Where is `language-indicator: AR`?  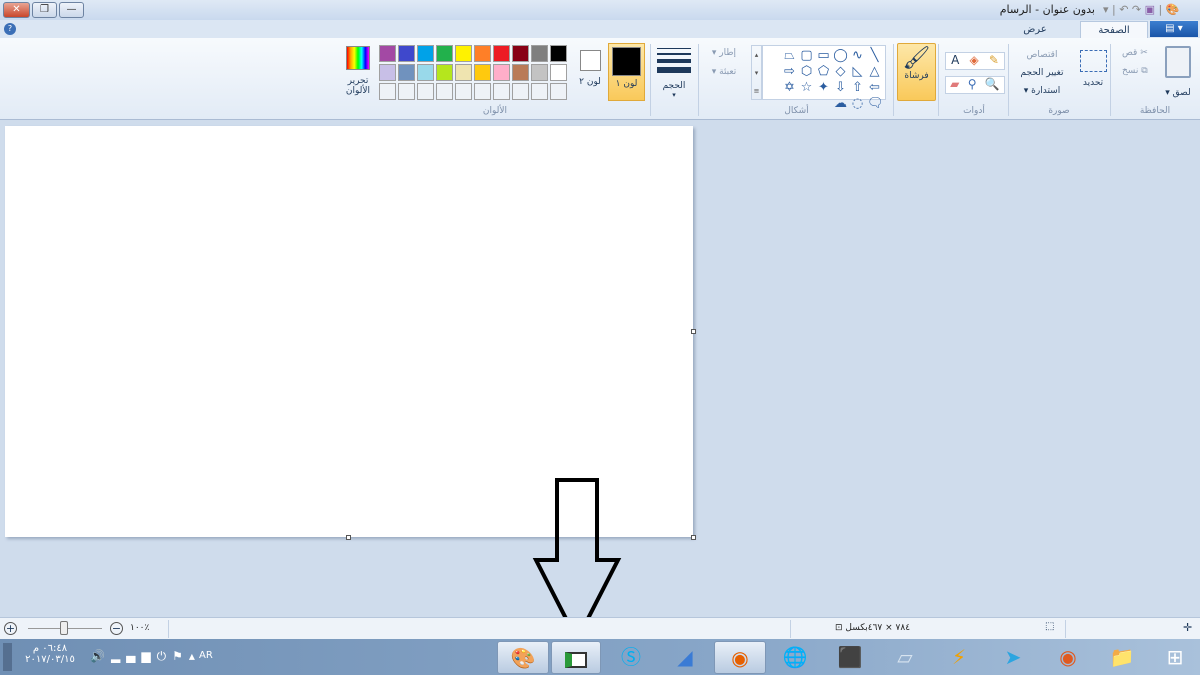
language-indicator: AR is located at coordinates (206, 655).